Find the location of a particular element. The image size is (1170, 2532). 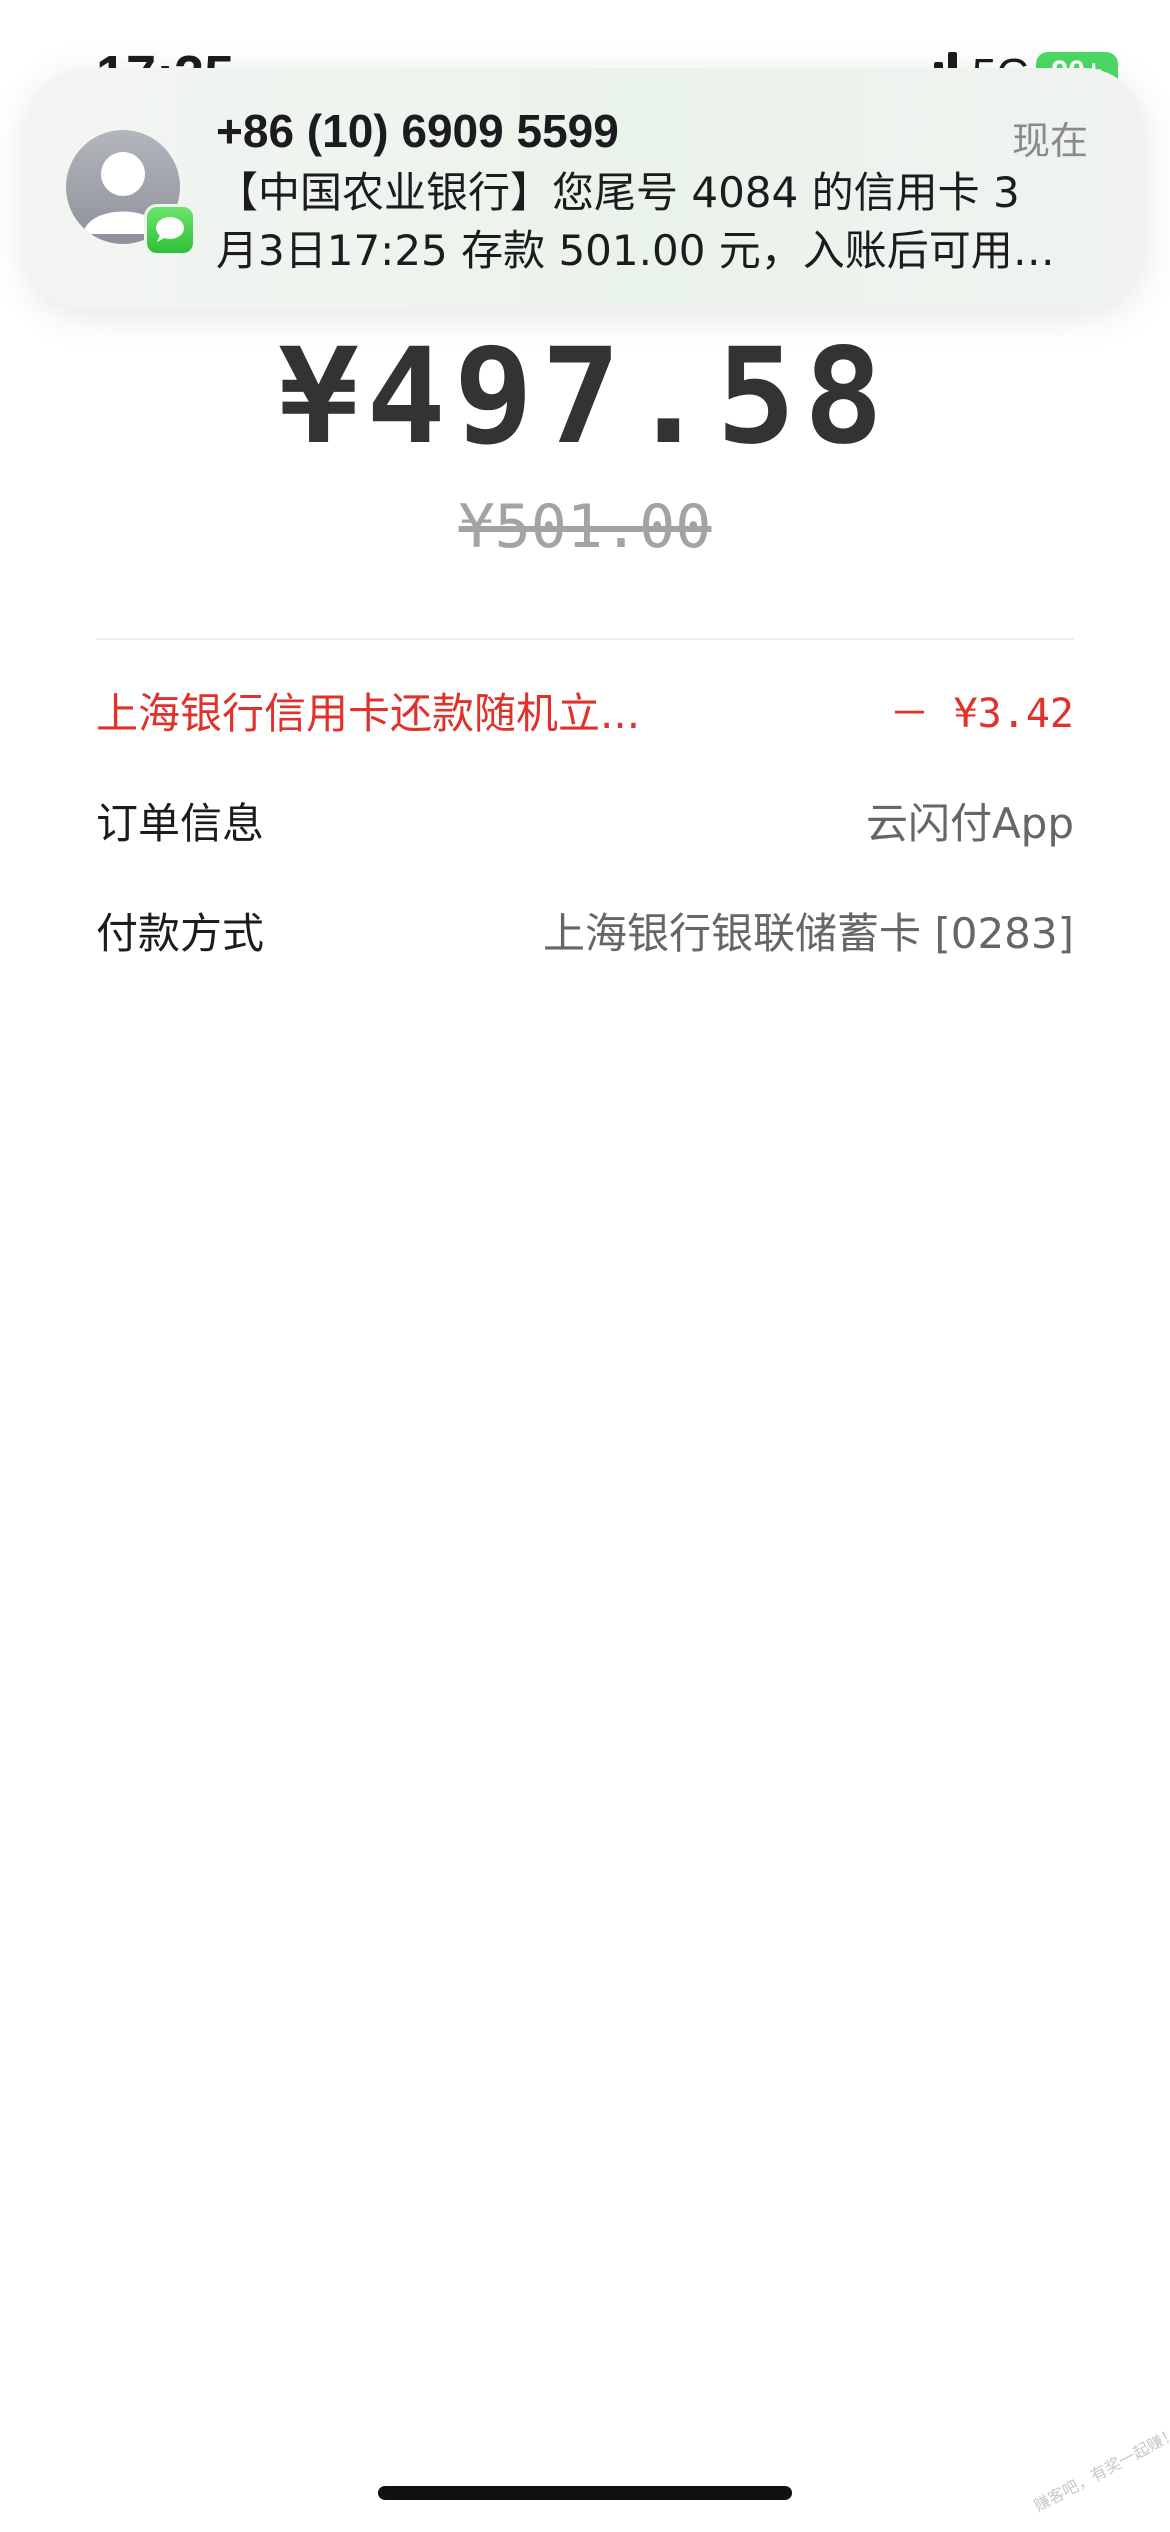

notification-time: 现在 is located at coordinates (1049, 141).